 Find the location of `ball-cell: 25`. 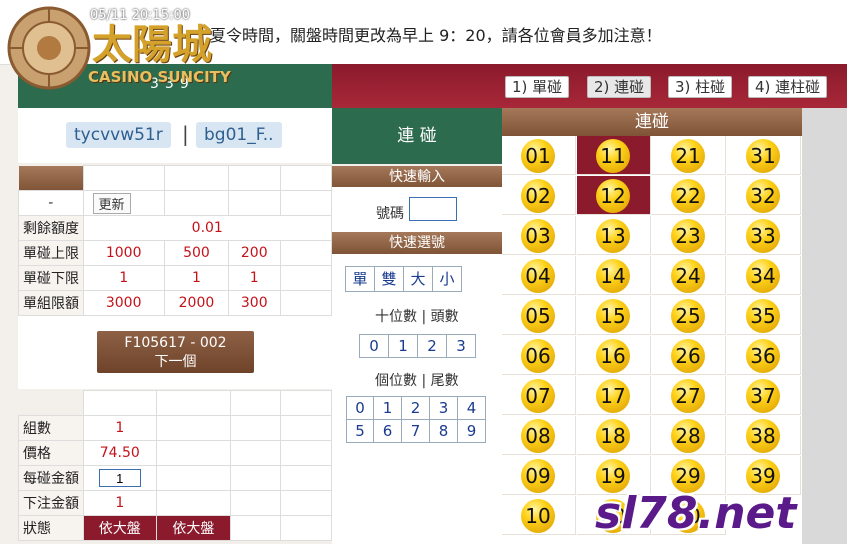

ball-cell: 25 is located at coordinates (689, 315).